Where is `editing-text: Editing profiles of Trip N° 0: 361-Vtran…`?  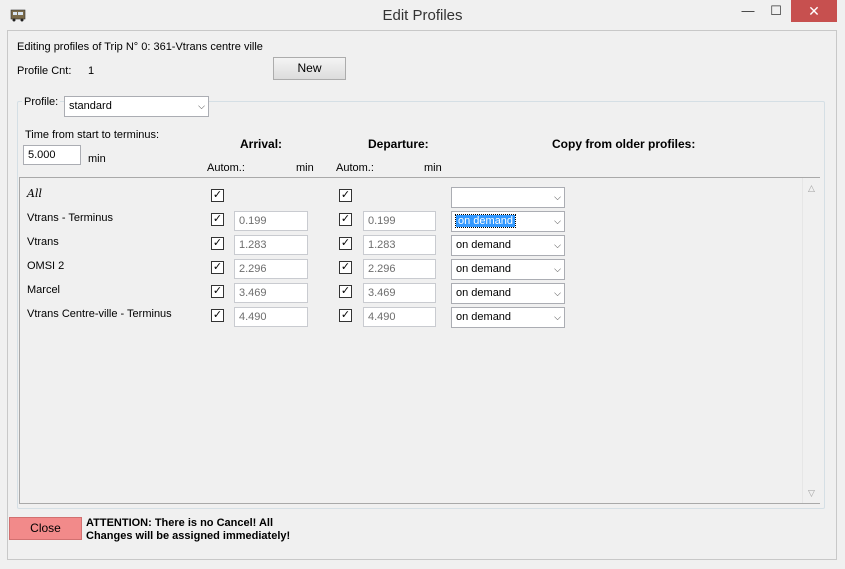 editing-text: Editing profiles of Trip N° 0: 361-Vtran… is located at coordinates (140, 47).